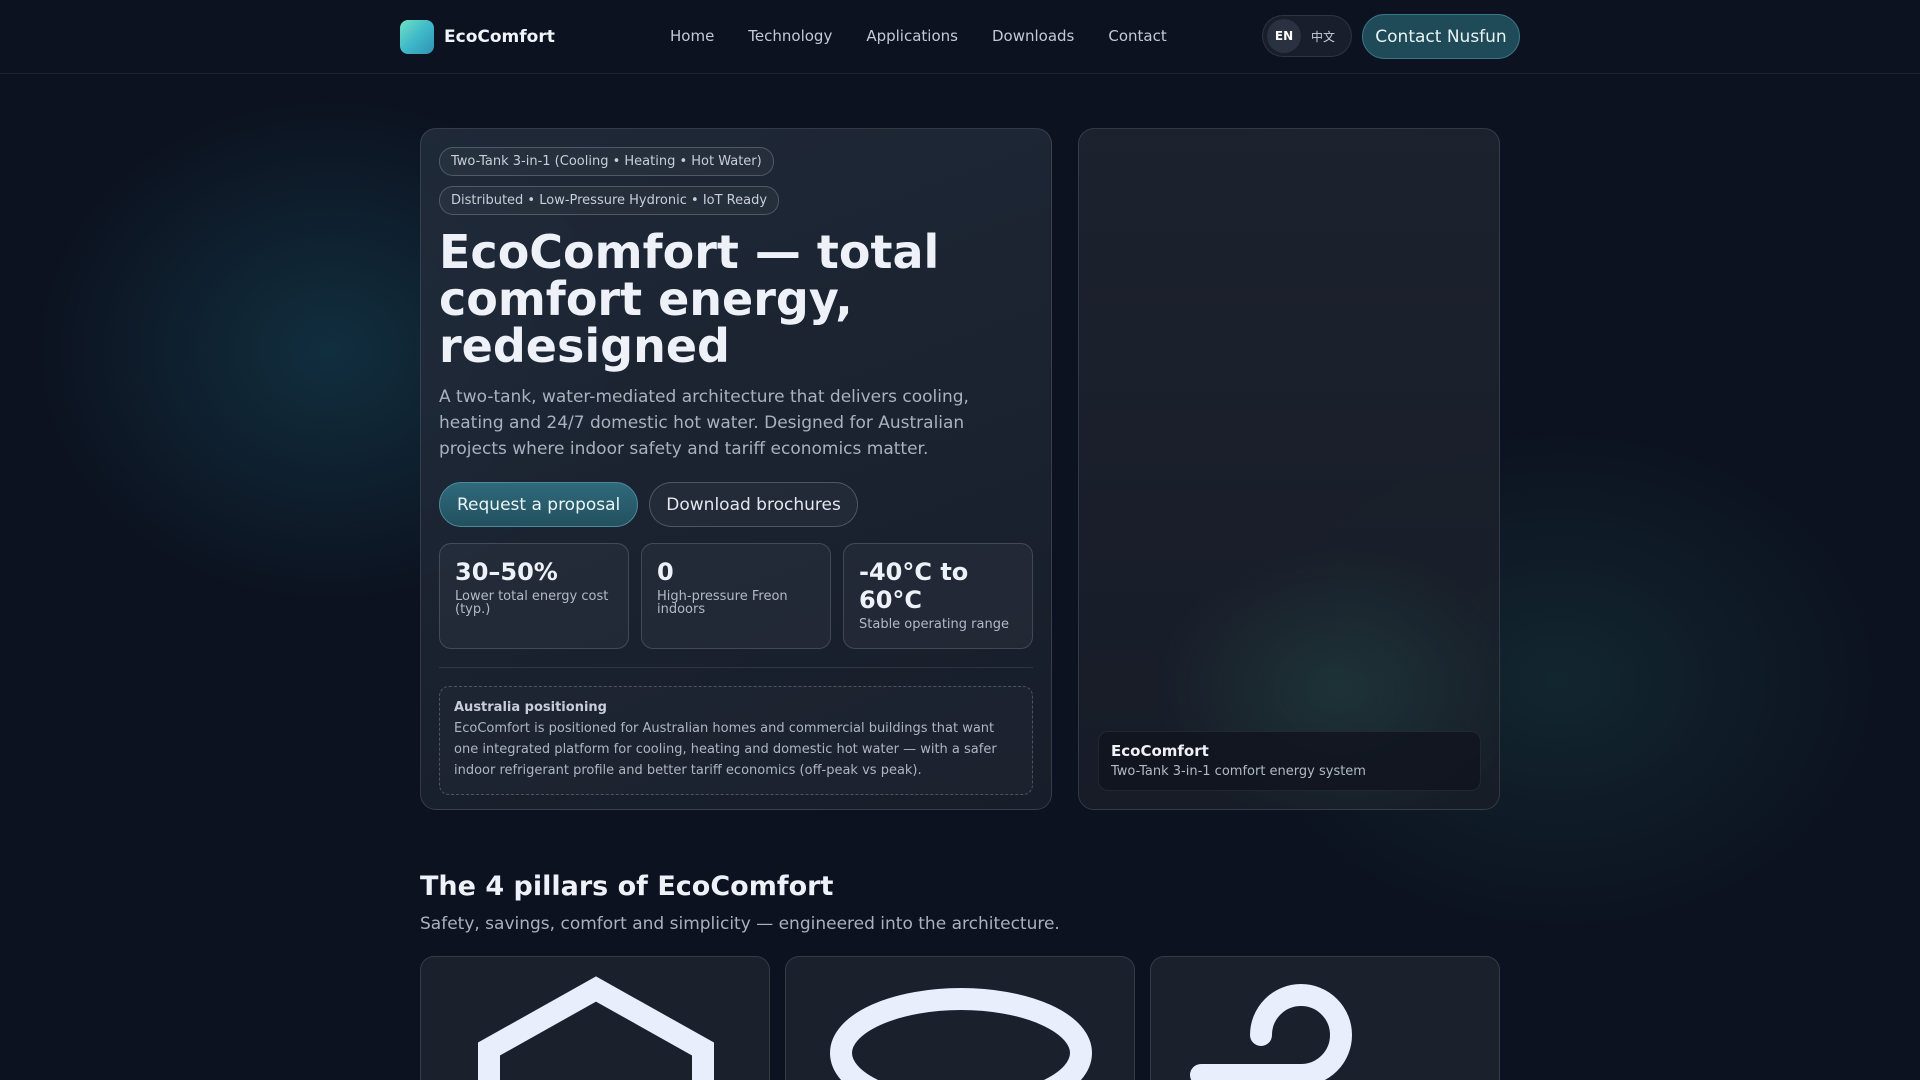 Image resolution: width=1920 pixels, height=1080 pixels. What do you see at coordinates (790, 36) in the screenshot?
I see `nav-technology: Technology` at bounding box center [790, 36].